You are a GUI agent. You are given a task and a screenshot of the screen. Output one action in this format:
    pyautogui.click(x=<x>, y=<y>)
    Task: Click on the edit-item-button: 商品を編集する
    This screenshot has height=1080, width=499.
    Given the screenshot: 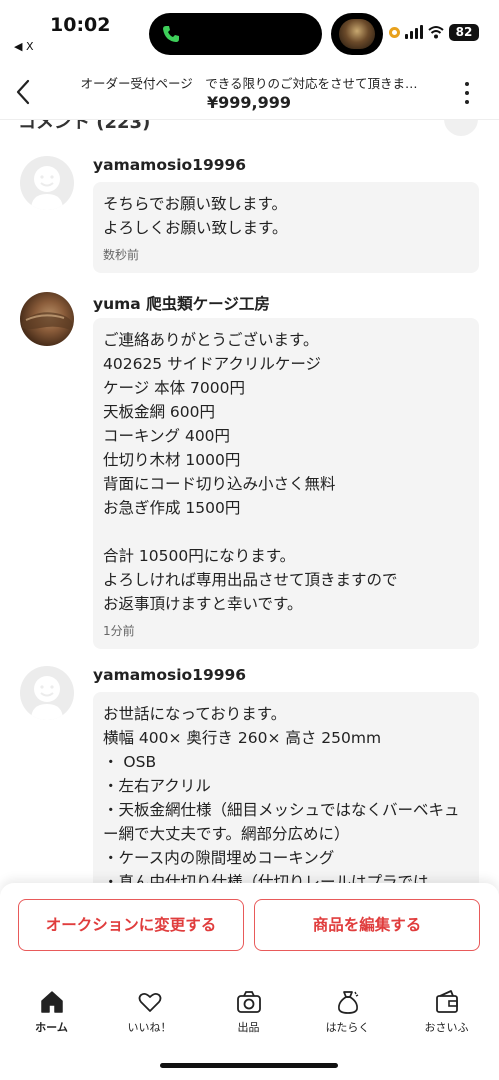 What is the action you would take?
    pyautogui.click(x=367, y=925)
    